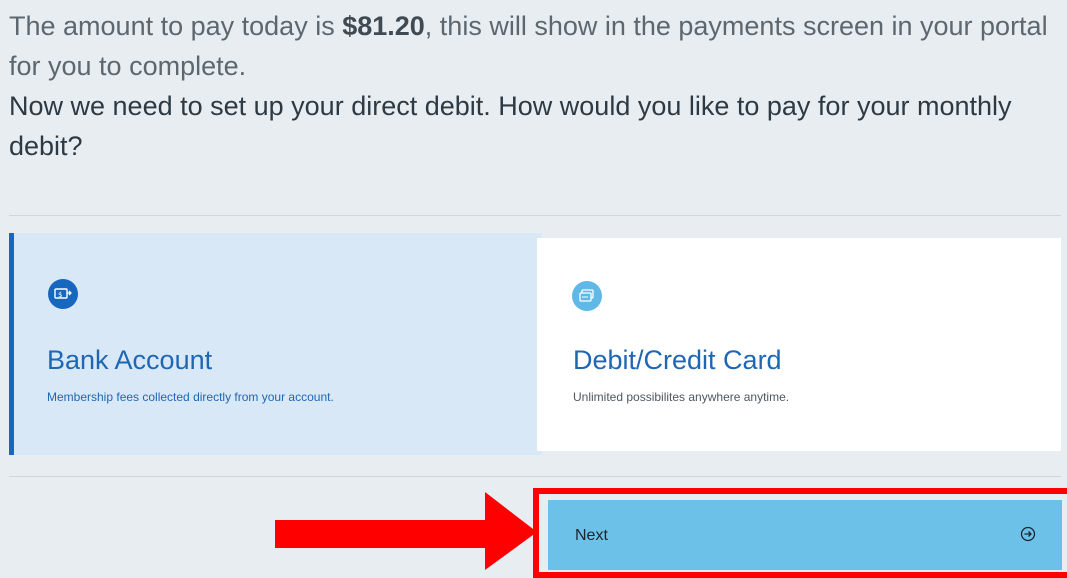 This screenshot has height=578, width=1067. I want to click on credit-card-title: Debit/Credit Card, so click(677, 360).